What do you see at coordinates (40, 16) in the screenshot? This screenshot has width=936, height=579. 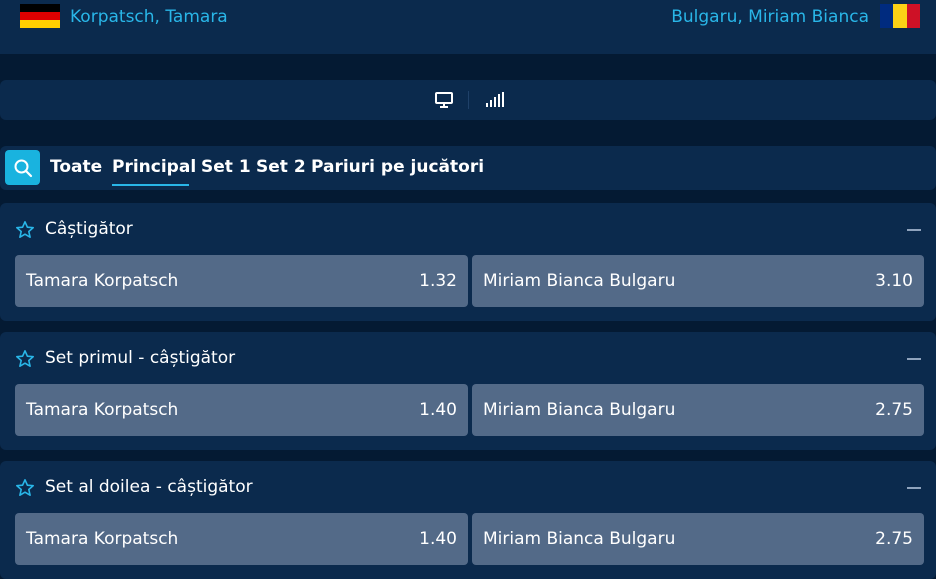 I see `germany-flag-icon` at bounding box center [40, 16].